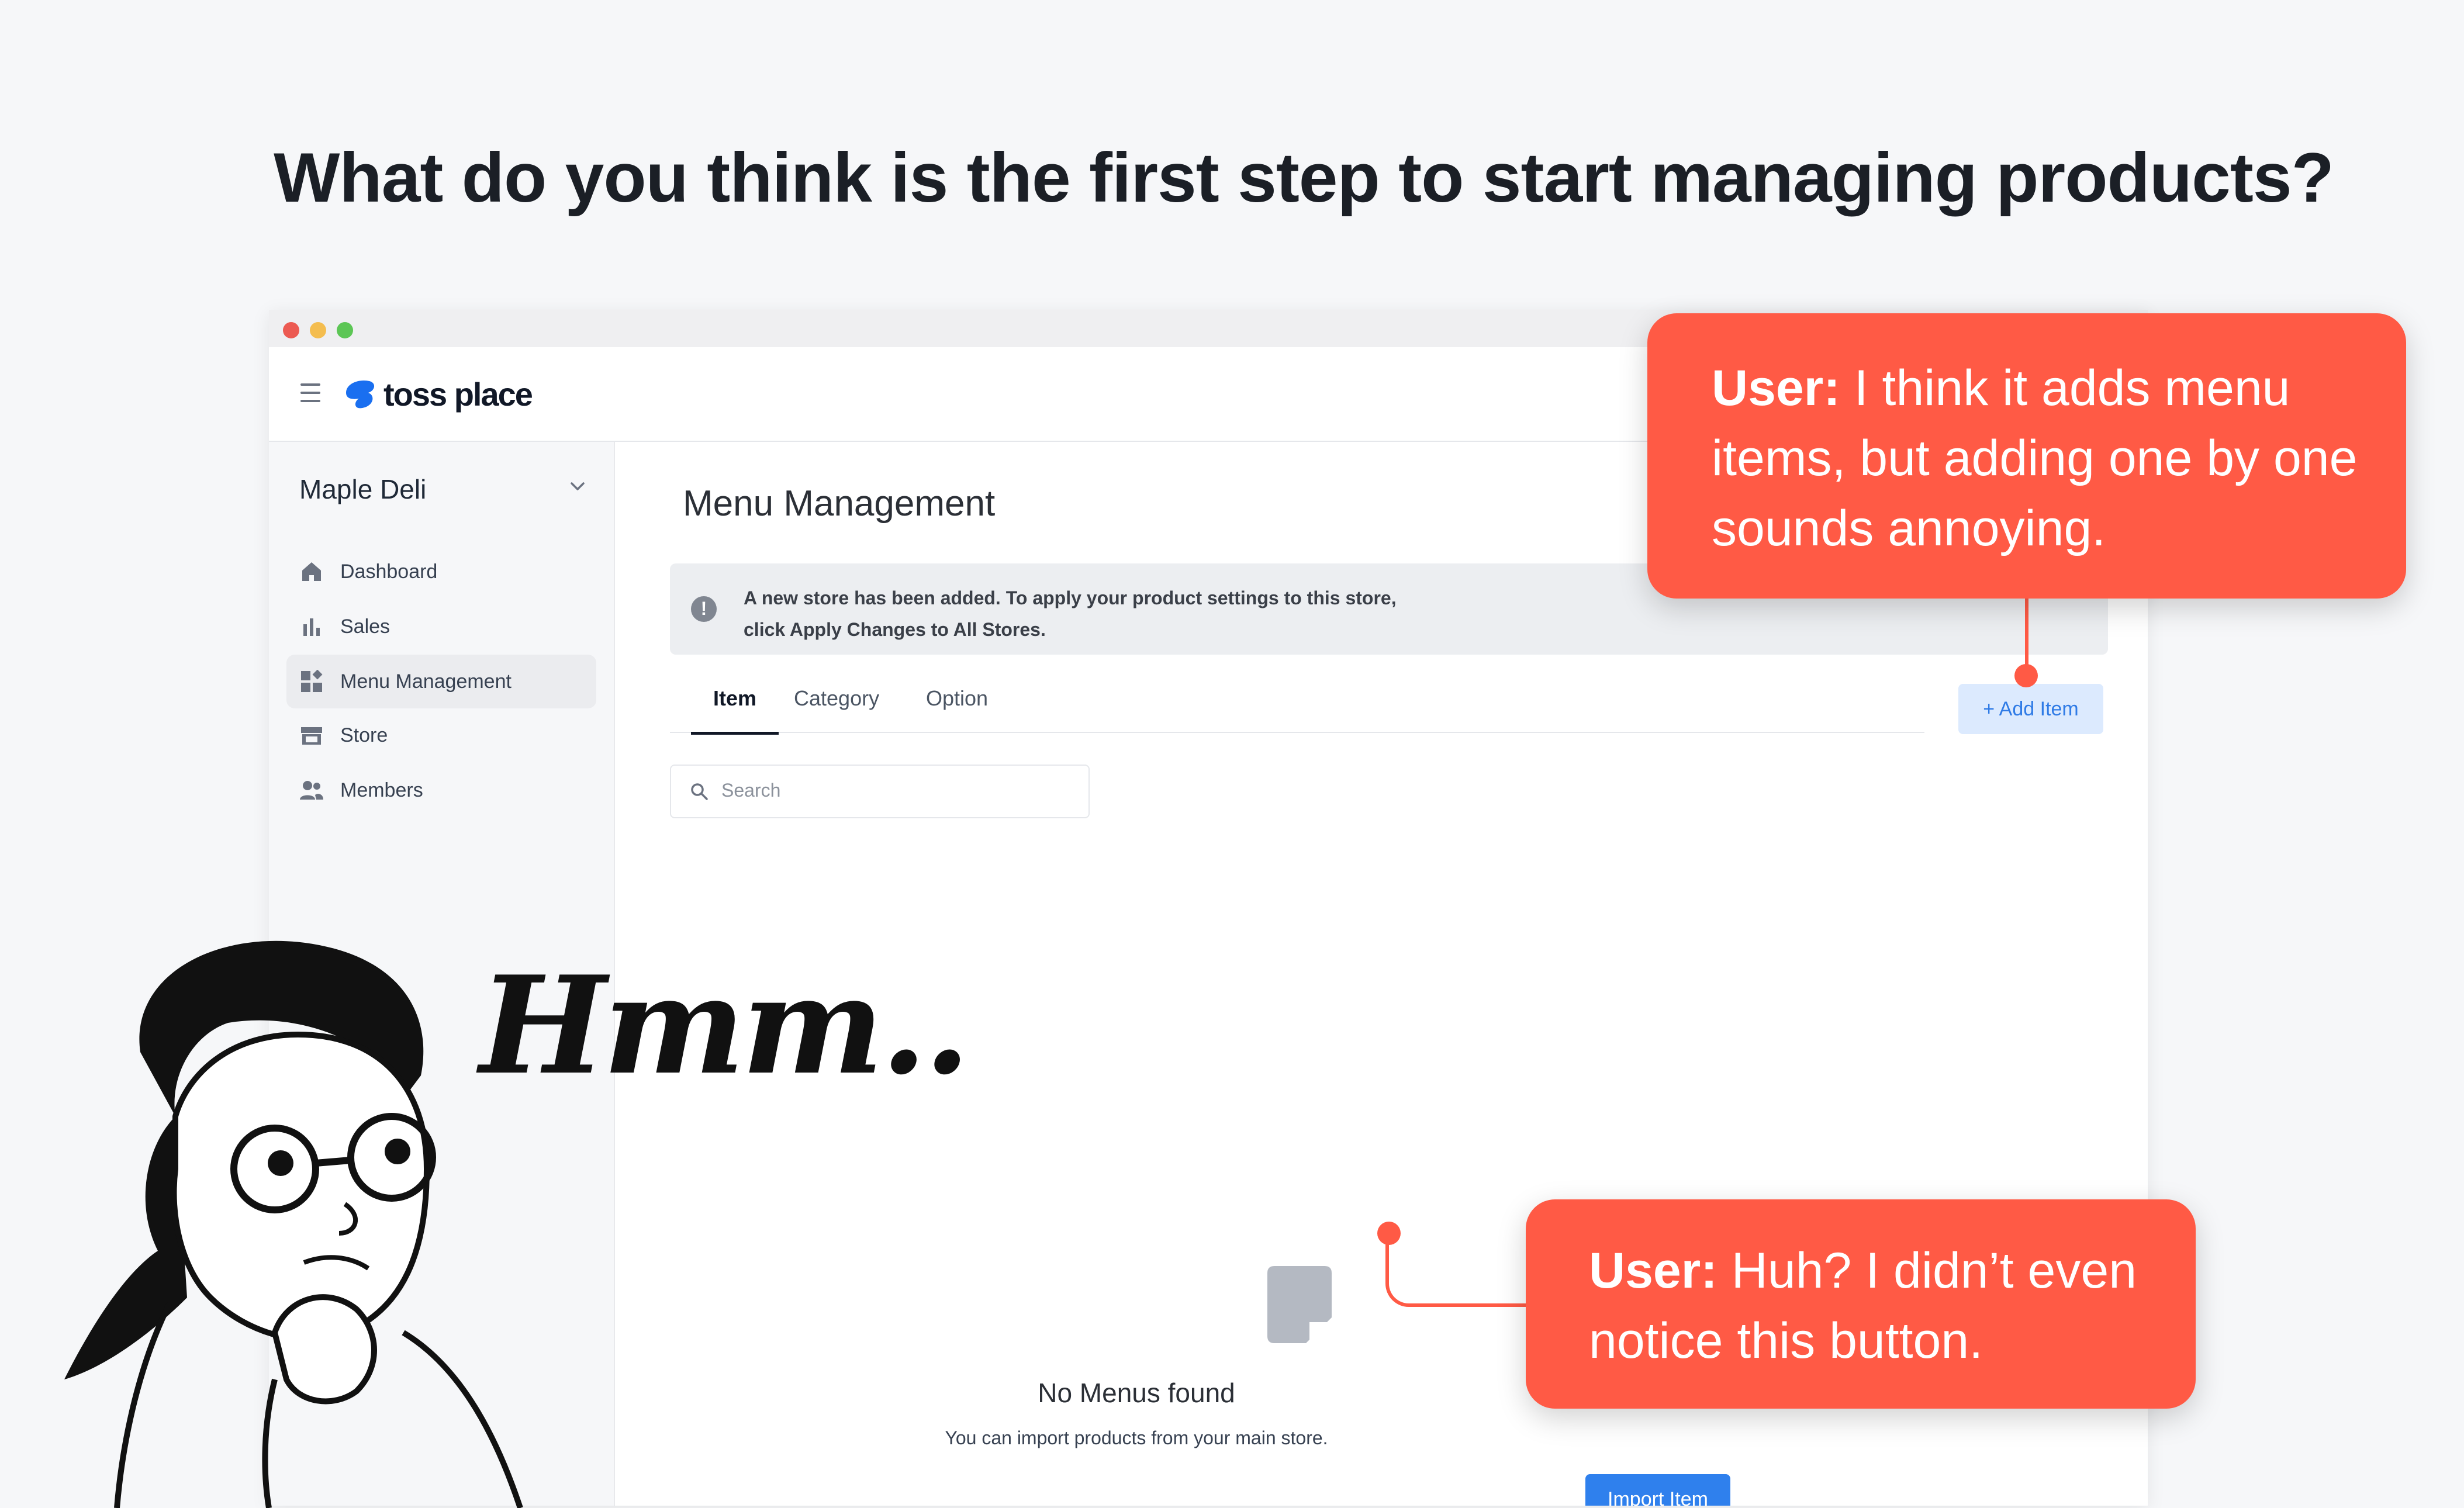  What do you see at coordinates (363, 489) in the screenshot?
I see `store-name: Maple Deli` at bounding box center [363, 489].